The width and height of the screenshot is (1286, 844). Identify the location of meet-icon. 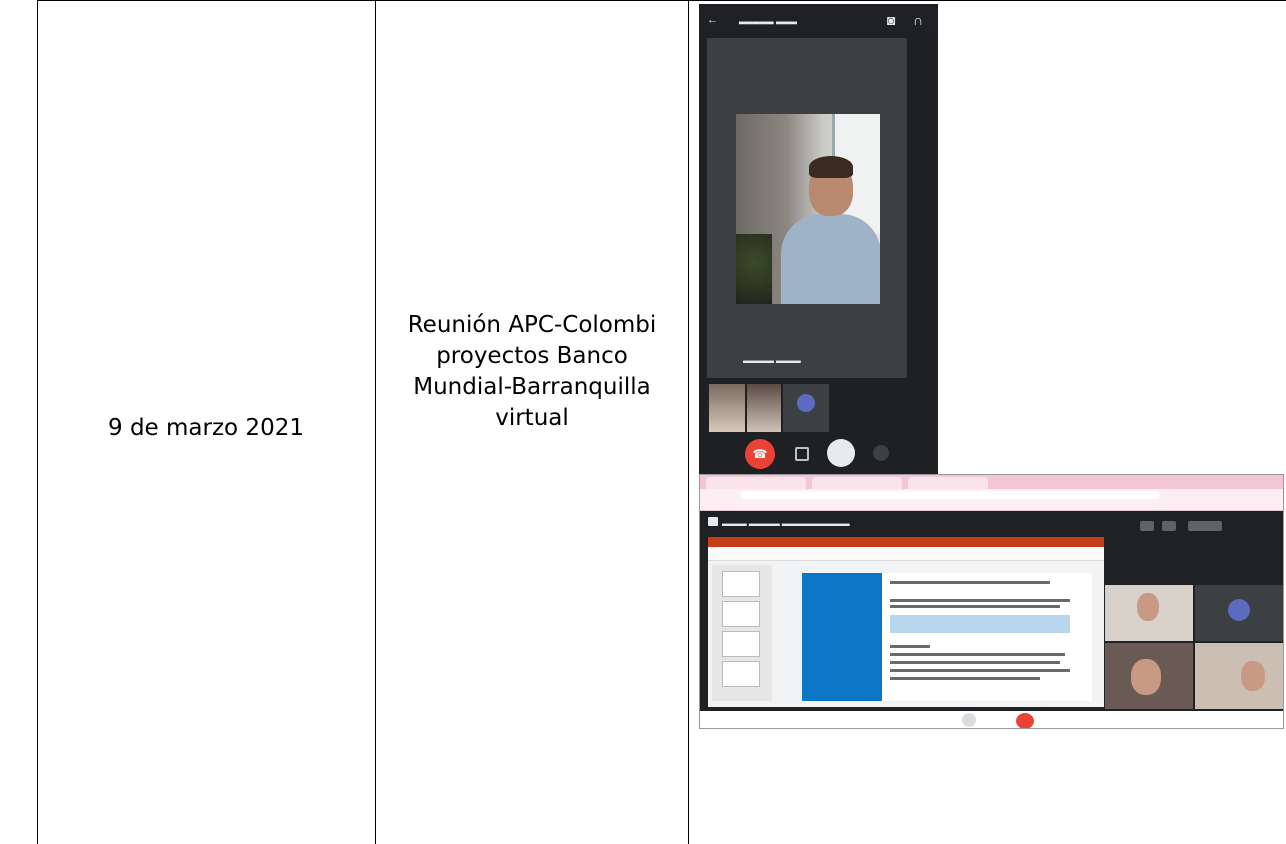
(713, 521).